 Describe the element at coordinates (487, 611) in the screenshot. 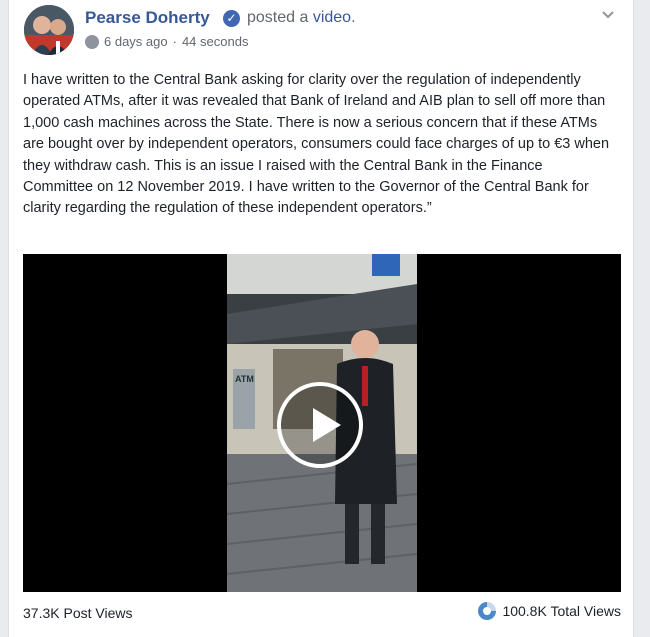

I see `views-ring-icon` at that location.